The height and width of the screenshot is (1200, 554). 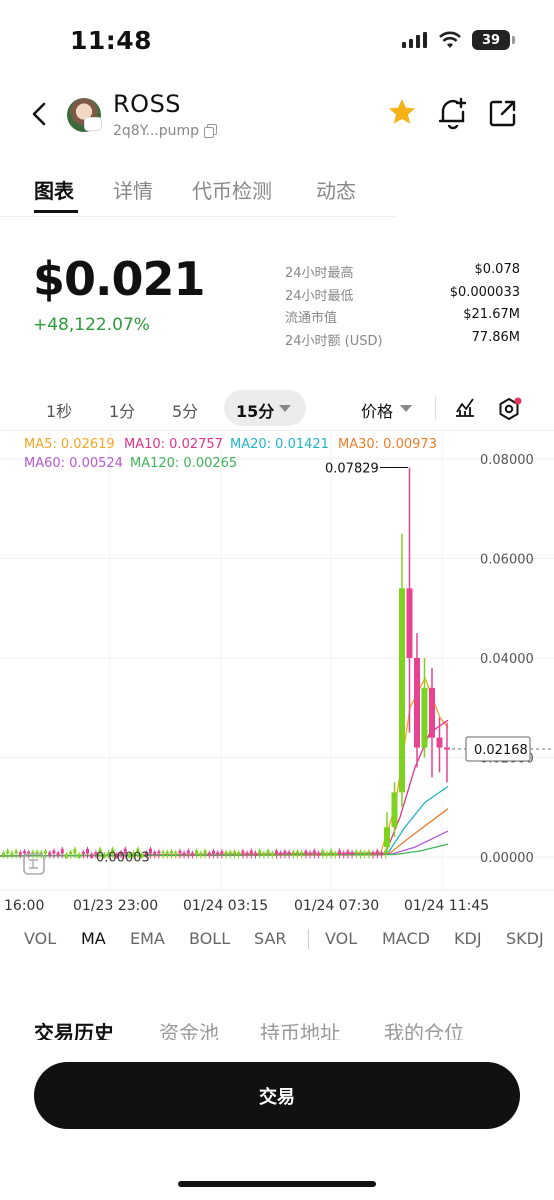 What do you see at coordinates (232, 189) in the screenshot?
I see `tab-token-check: 代币检测` at bounding box center [232, 189].